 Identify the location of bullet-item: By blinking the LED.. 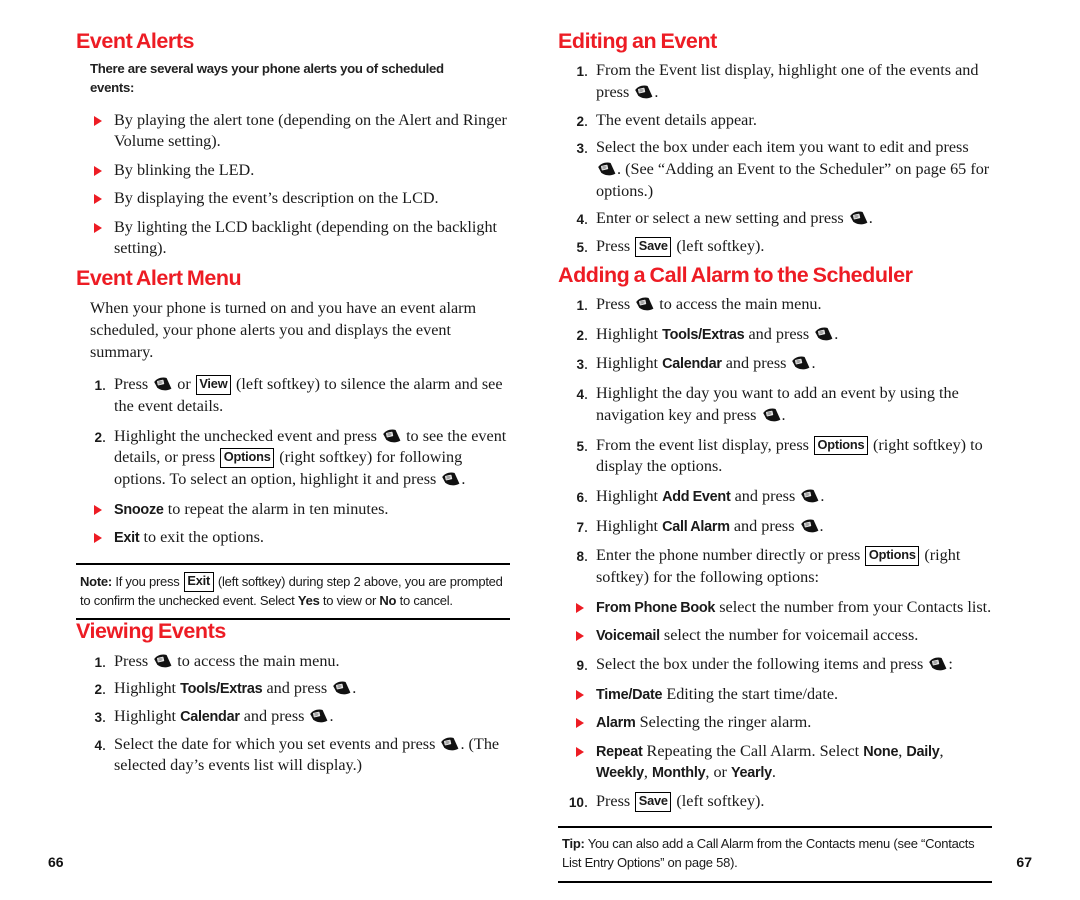
(293, 171).